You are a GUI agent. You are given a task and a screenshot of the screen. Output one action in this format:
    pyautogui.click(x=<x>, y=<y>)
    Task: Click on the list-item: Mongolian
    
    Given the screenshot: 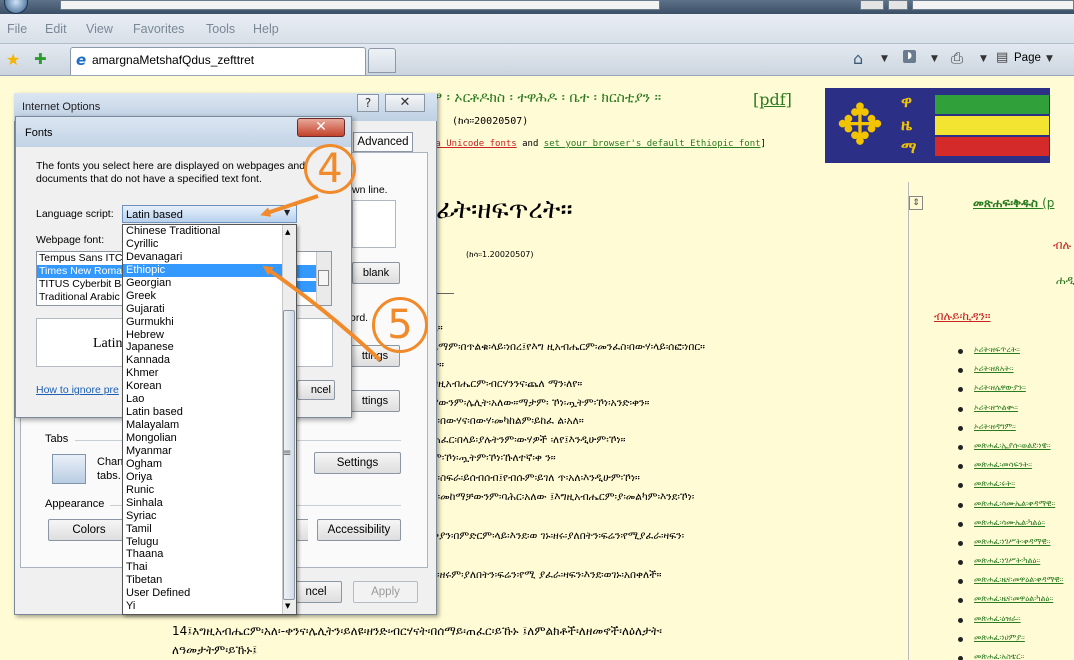 What is the action you would take?
    pyautogui.click(x=209, y=438)
    